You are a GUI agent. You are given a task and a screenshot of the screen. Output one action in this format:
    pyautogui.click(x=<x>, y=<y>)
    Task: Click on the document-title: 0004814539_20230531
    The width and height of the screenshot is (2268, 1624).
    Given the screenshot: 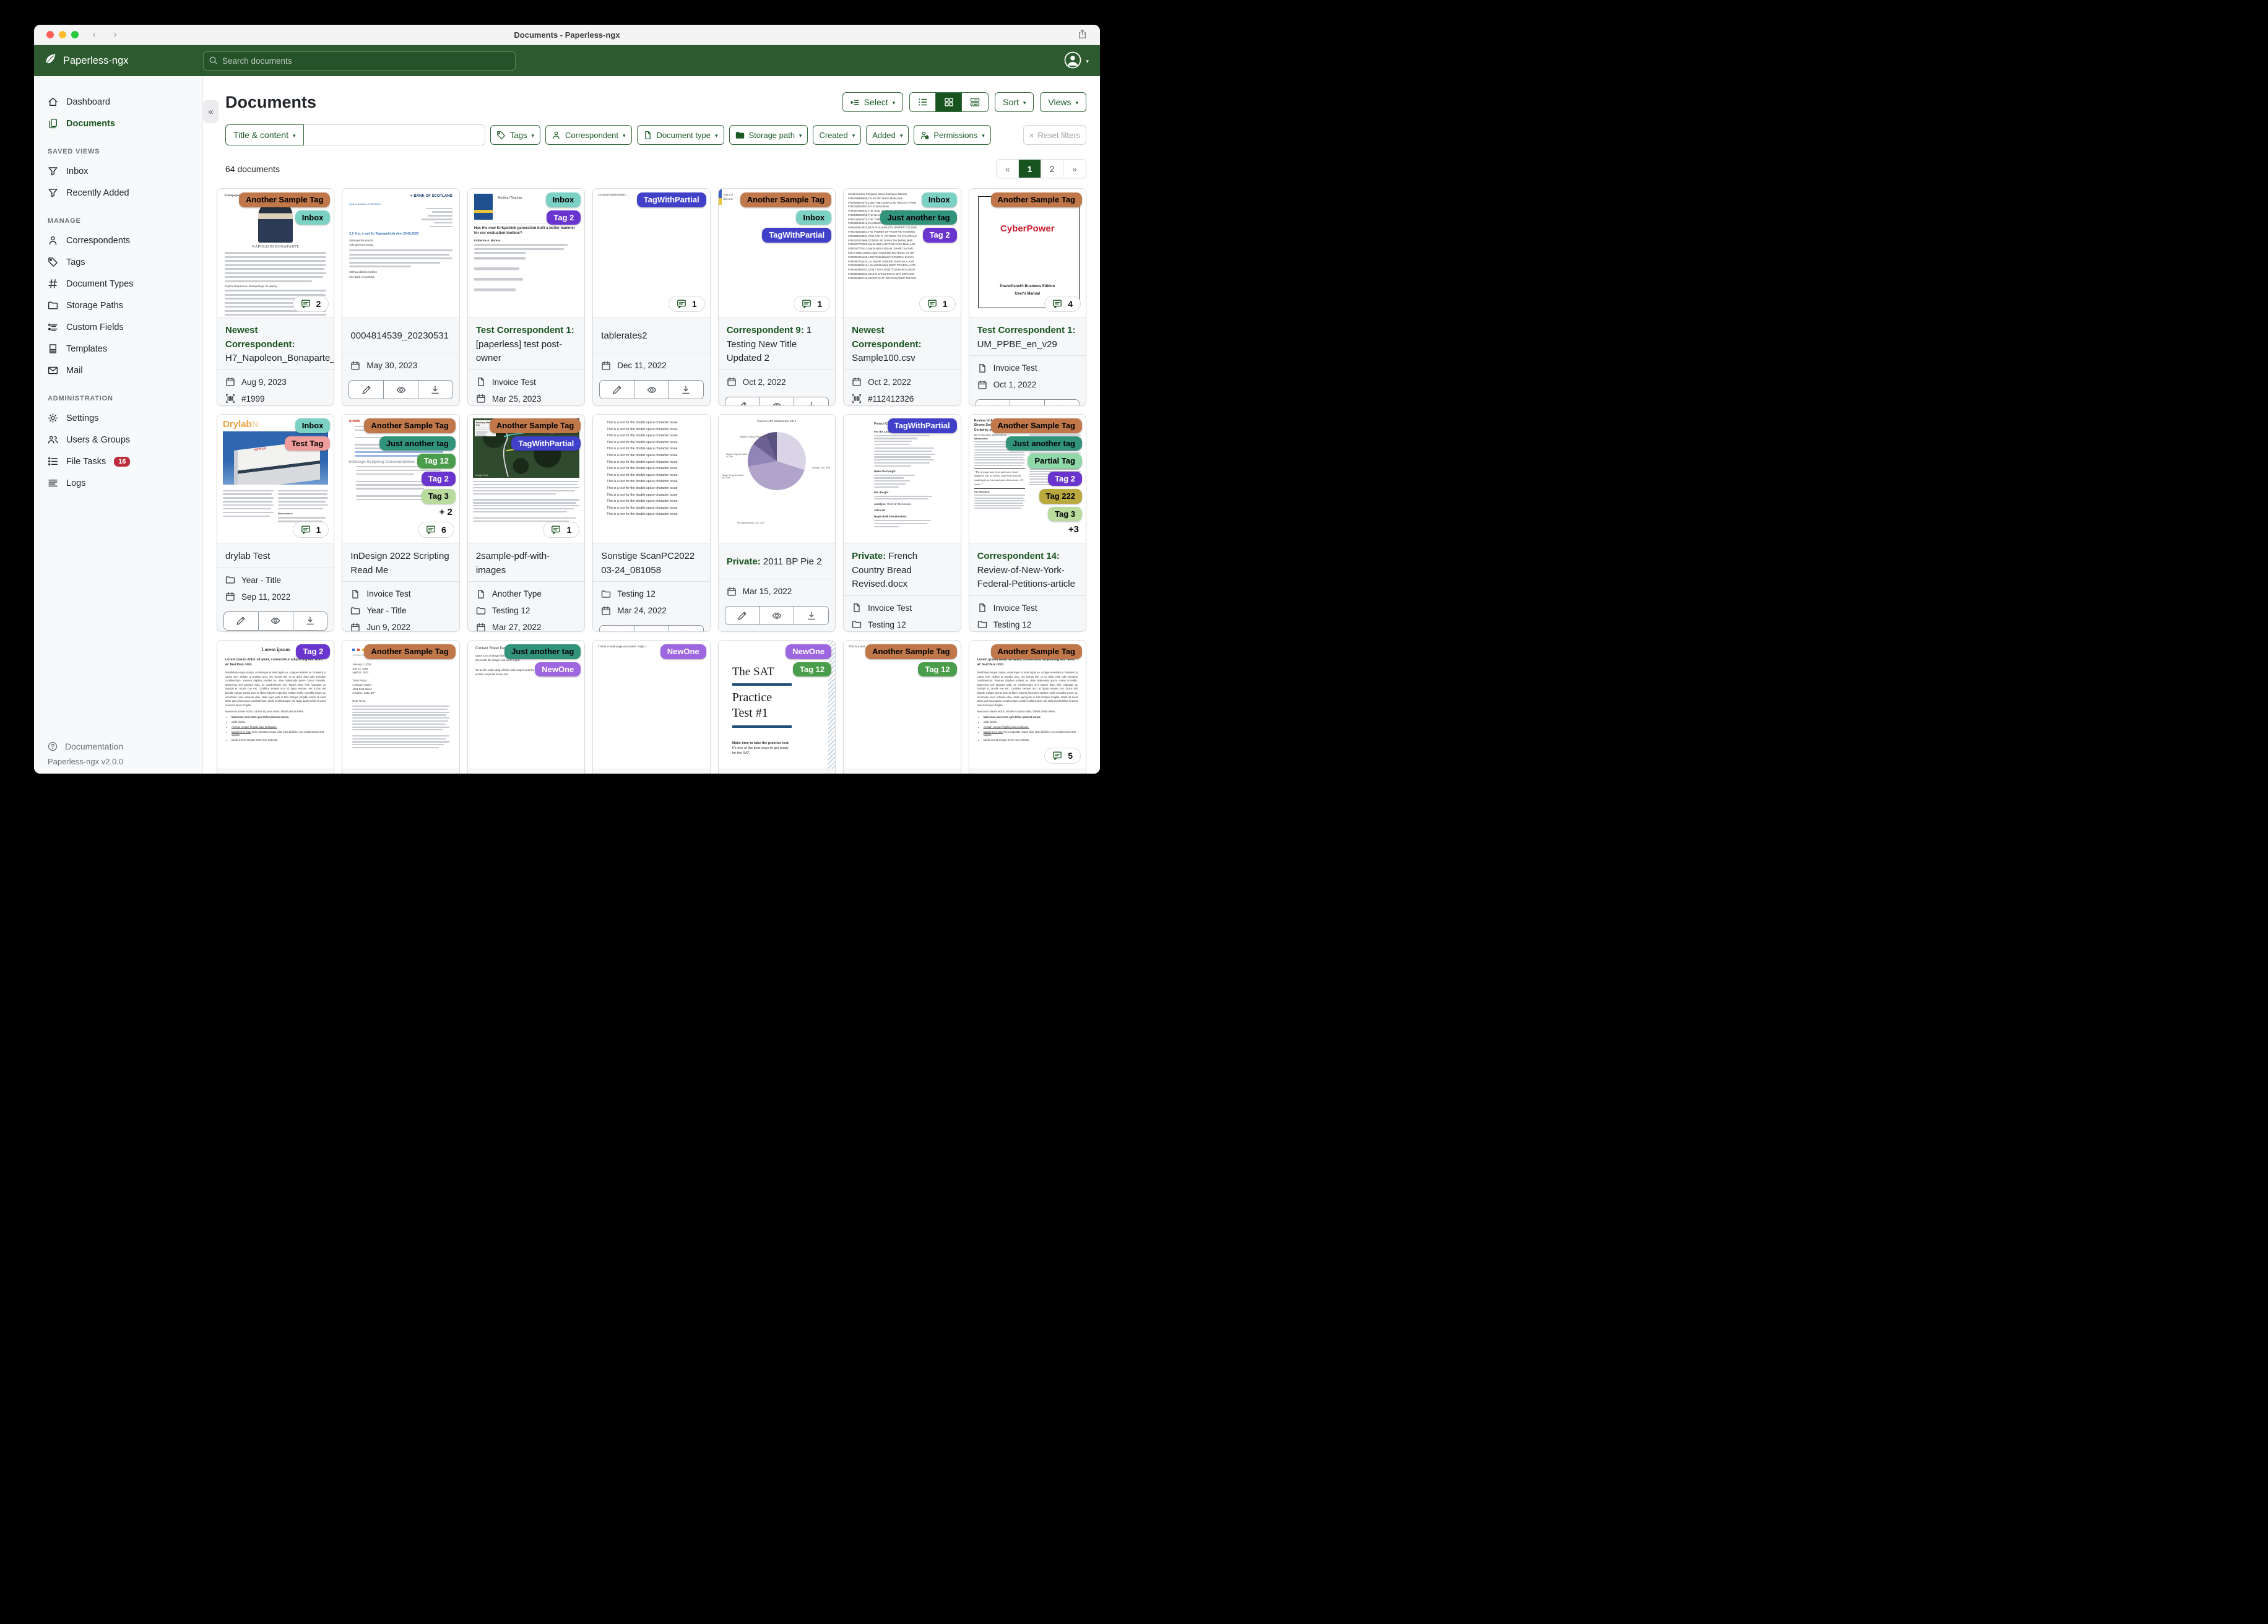 What is the action you would take?
    pyautogui.click(x=400, y=335)
    